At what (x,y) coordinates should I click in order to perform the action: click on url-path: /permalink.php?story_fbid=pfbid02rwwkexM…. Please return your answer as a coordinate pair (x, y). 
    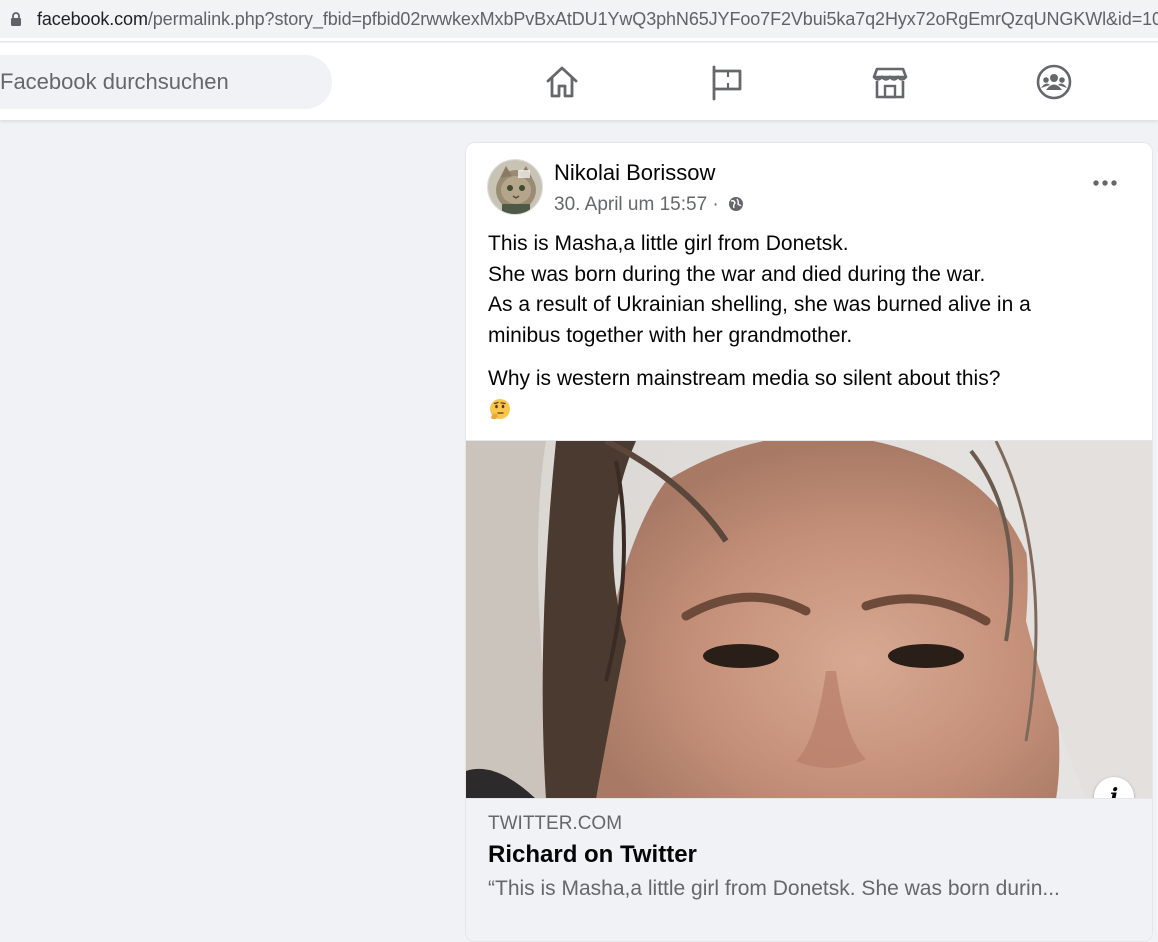
    Looking at the image, I should click on (652, 19).